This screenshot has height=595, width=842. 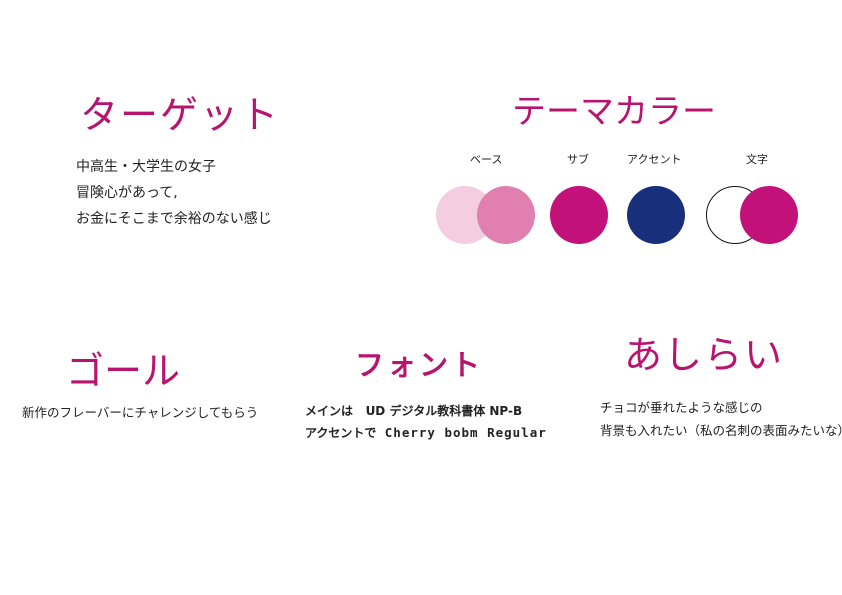 What do you see at coordinates (127, 193) in the screenshot?
I see `target-line-2: 冒険心があって,` at bounding box center [127, 193].